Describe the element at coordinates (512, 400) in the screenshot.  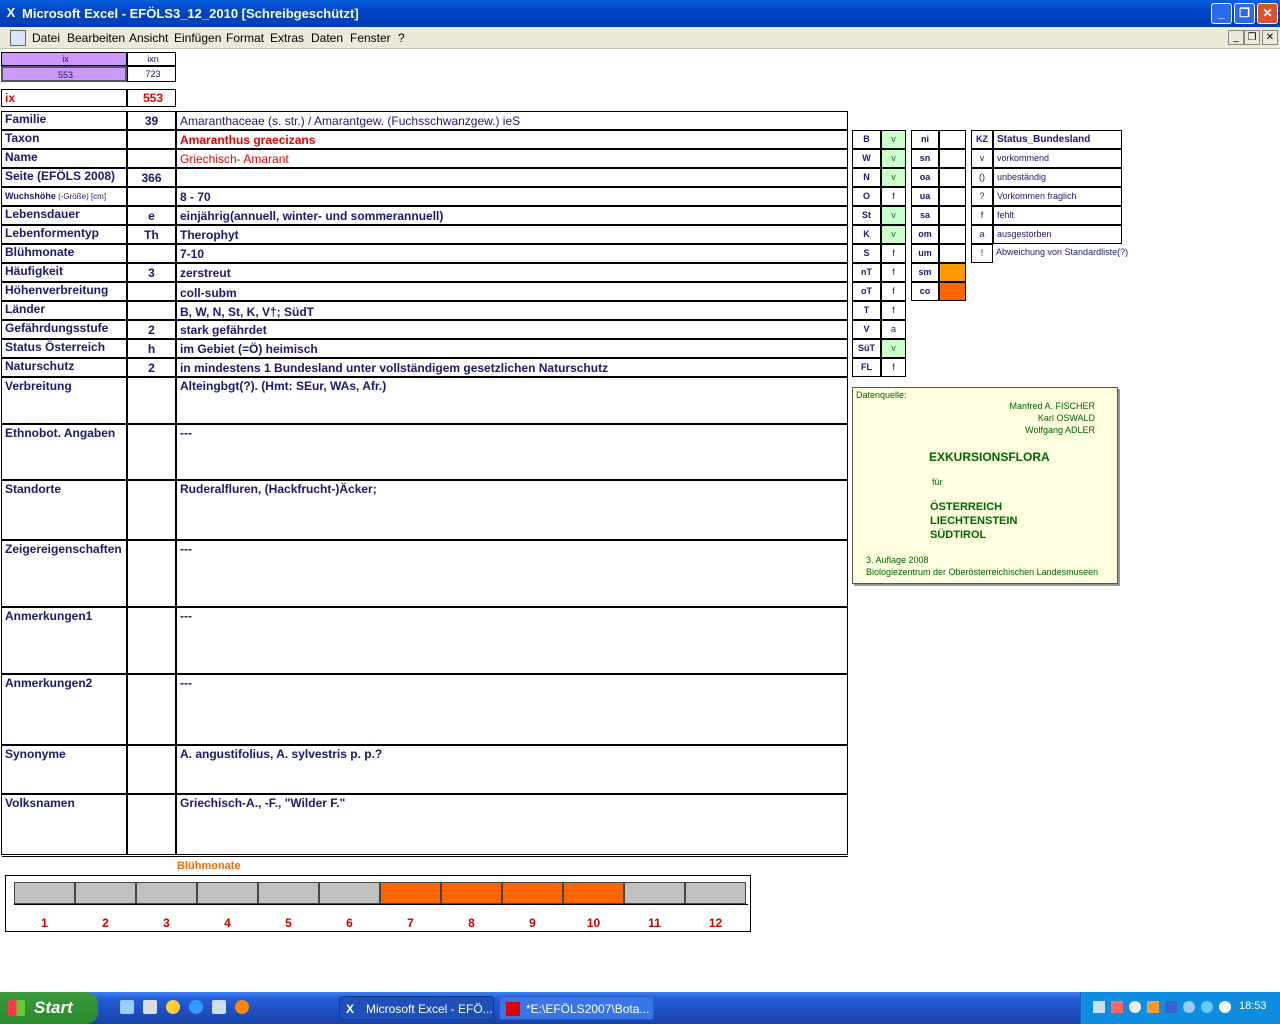
I see `bigrow-value: Alteingbgt(?). (Hmt: SEur, WAs, Afr.)` at that location.